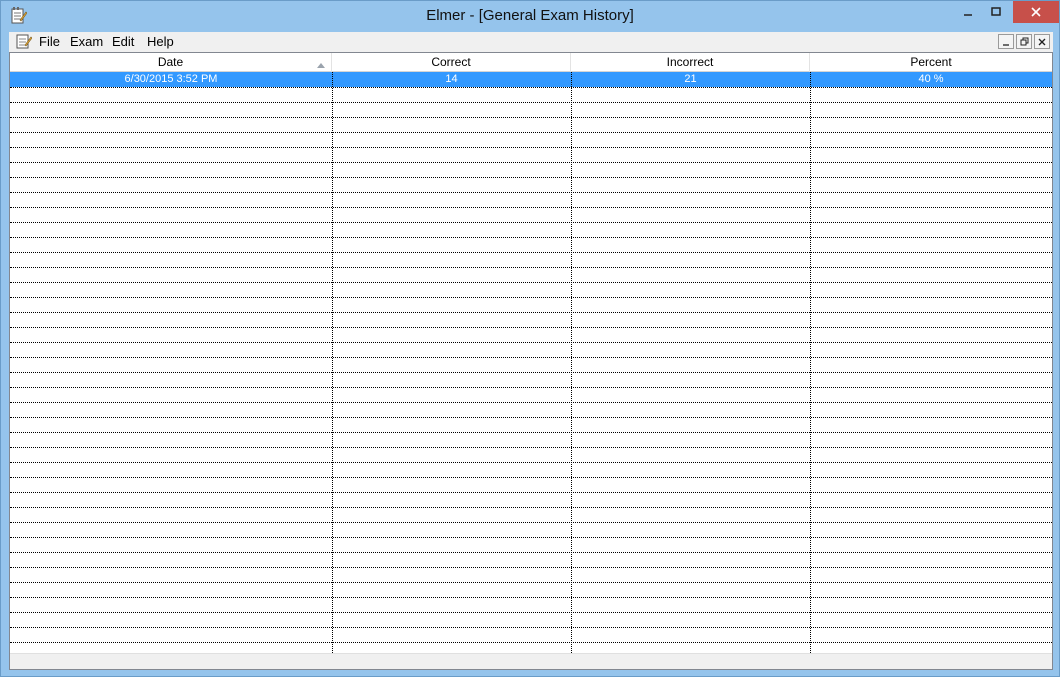 The width and height of the screenshot is (1060, 677). I want to click on column-header-label: Date, so click(170, 62).